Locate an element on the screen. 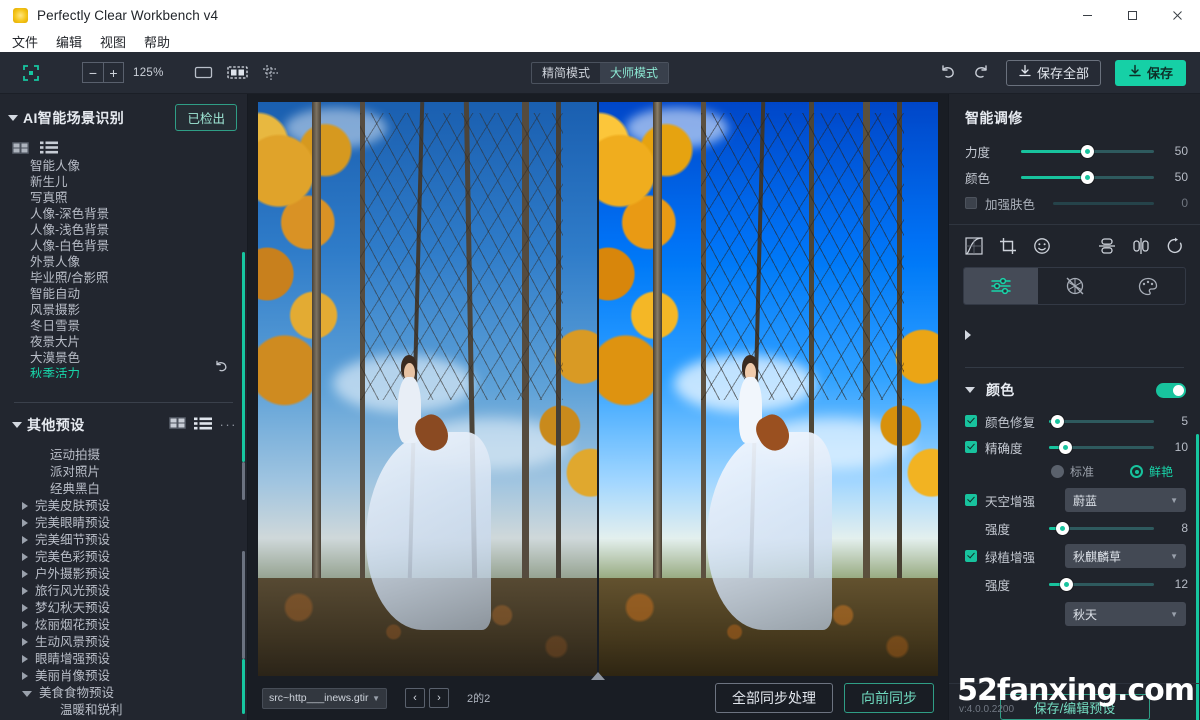  accuracy-slider is located at coordinates (1101, 447).